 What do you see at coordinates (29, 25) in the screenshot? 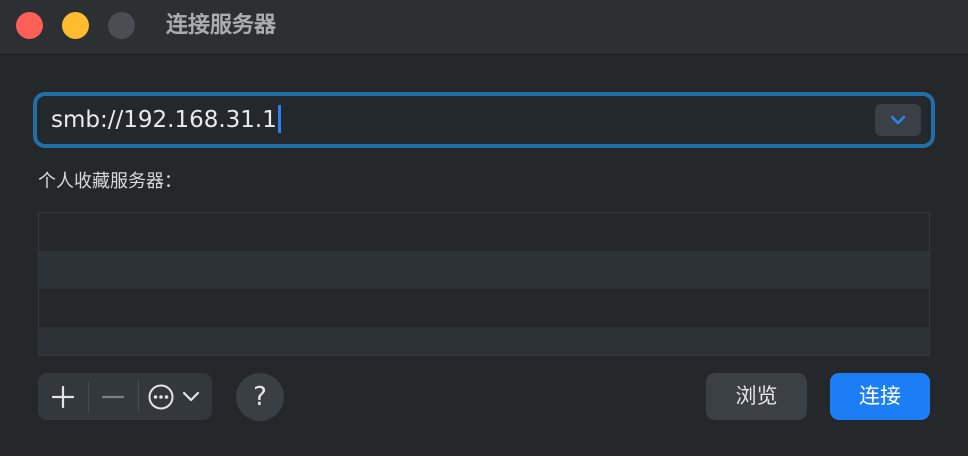
I see `close-button` at bounding box center [29, 25].